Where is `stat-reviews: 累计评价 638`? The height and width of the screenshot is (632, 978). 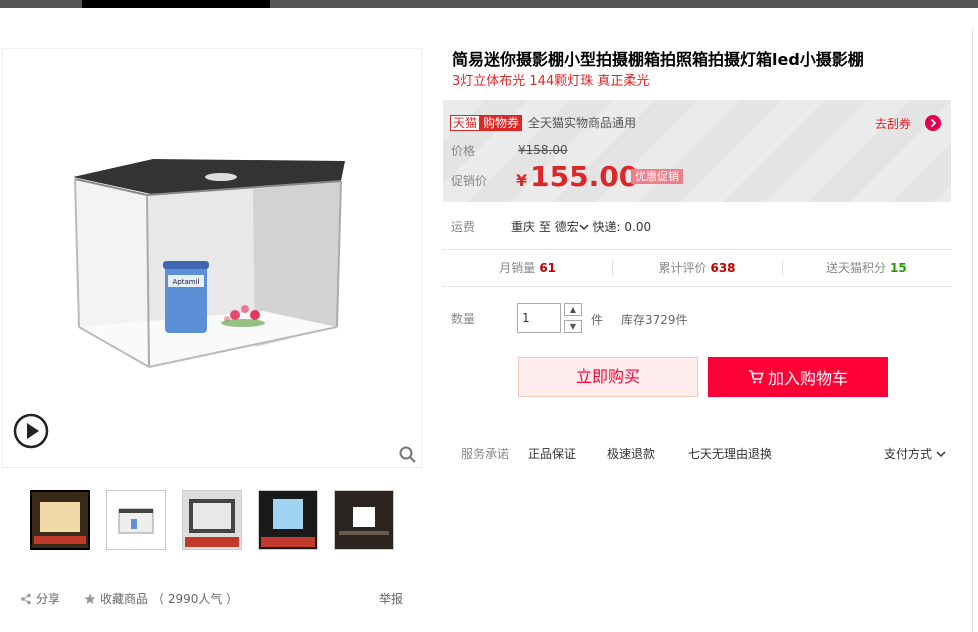
stat-reviews: 累计评价 638 is located at coordinates (696, 268).